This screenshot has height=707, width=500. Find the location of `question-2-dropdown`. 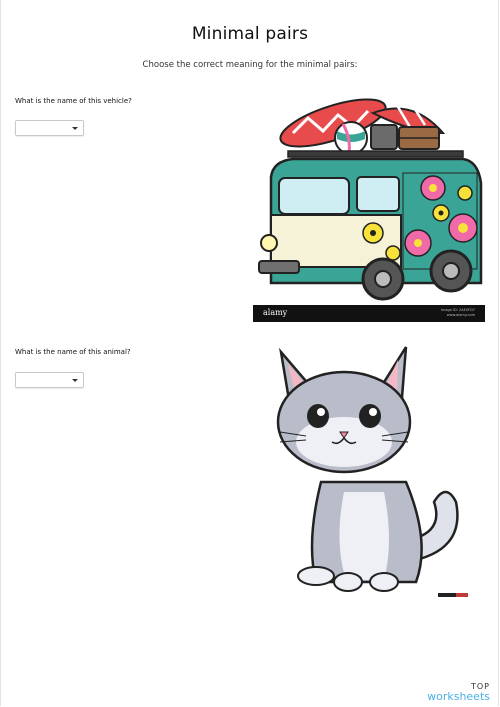

question-2-dropdown is located at coordinates (49, 380).